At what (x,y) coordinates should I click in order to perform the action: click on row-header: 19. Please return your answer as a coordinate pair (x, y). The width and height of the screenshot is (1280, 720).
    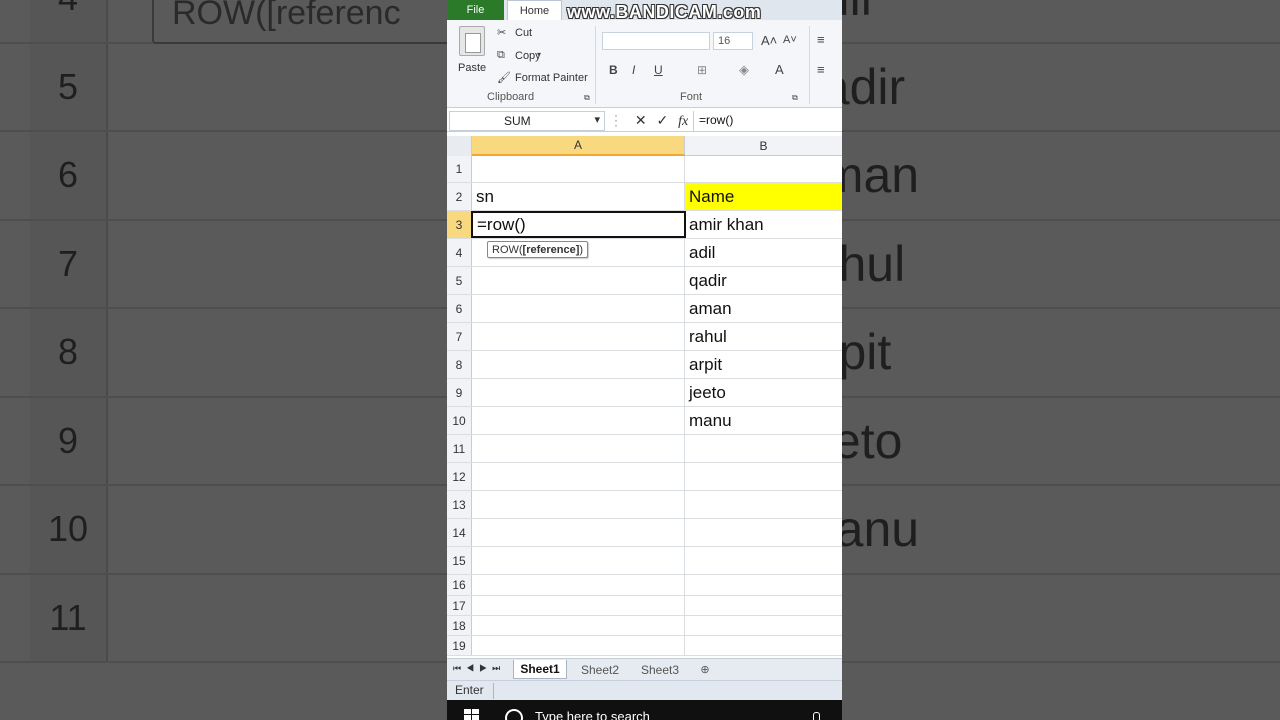
    Looking at the image, I should click on (459, 645).